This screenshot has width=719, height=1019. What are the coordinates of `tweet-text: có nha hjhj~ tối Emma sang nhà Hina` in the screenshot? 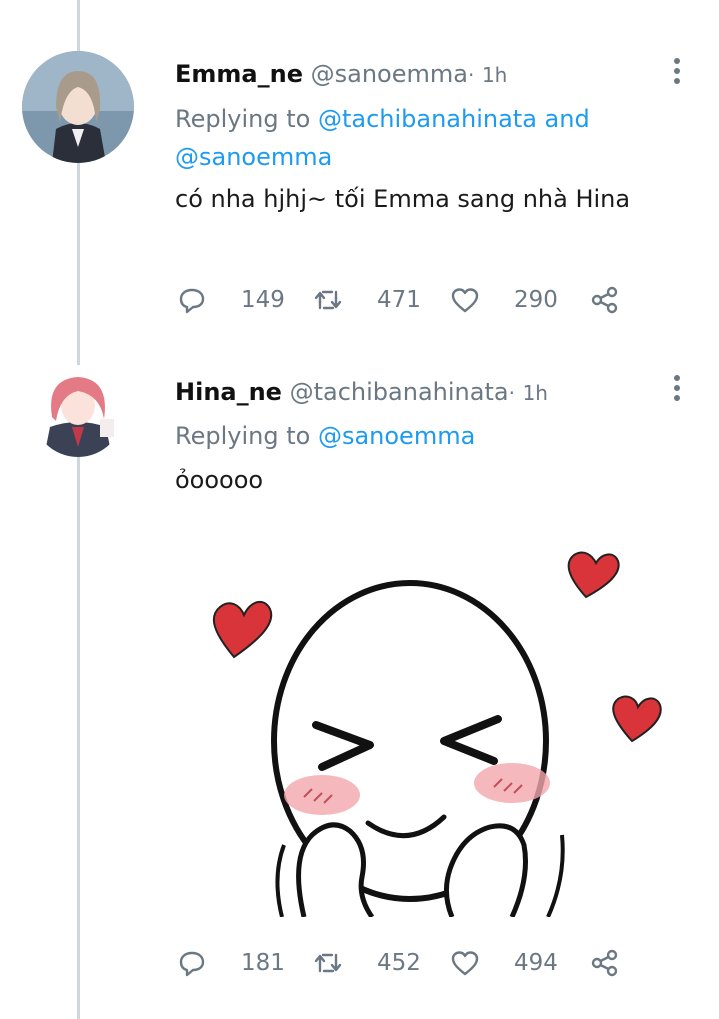 It's located at (403, 199).